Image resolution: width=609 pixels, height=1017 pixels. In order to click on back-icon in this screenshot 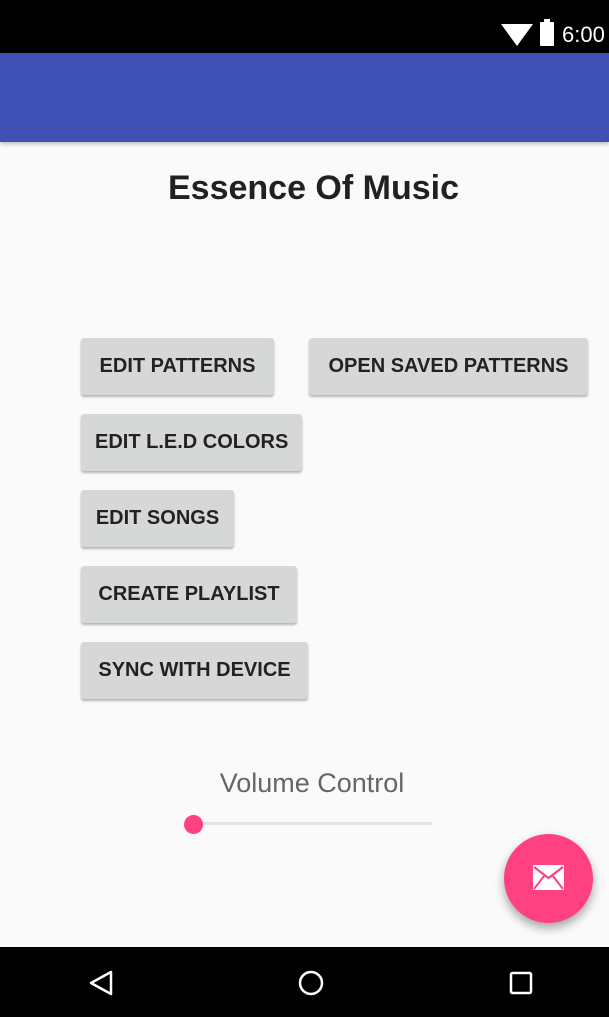, I will do `click(101, 983)`.